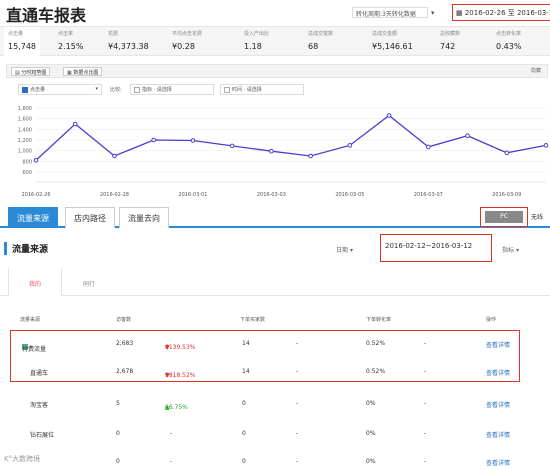 The width and height of the screenshot is (550, 470). Describe the element at coordinates (22, 459) in the screenshot. I see `watermark: K°大数跨境` at that location.